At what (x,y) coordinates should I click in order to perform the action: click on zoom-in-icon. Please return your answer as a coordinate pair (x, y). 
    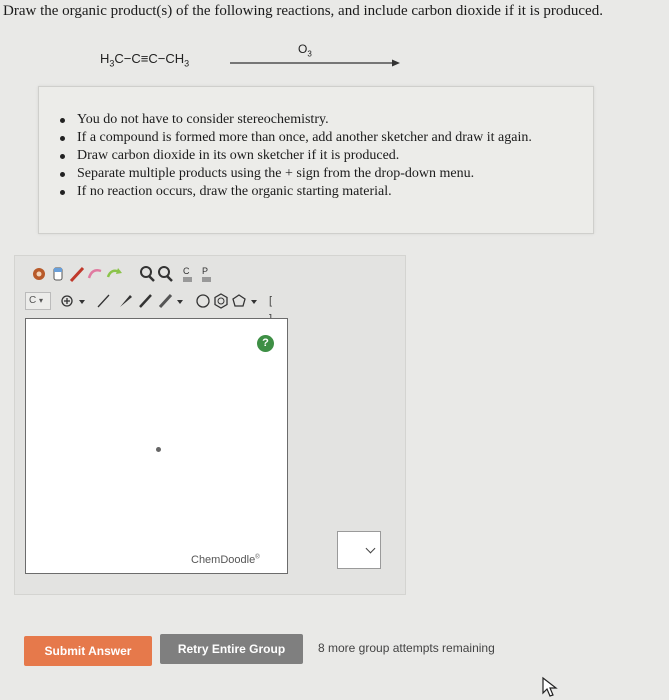
    Looking at the image, I should click on (147, 274).